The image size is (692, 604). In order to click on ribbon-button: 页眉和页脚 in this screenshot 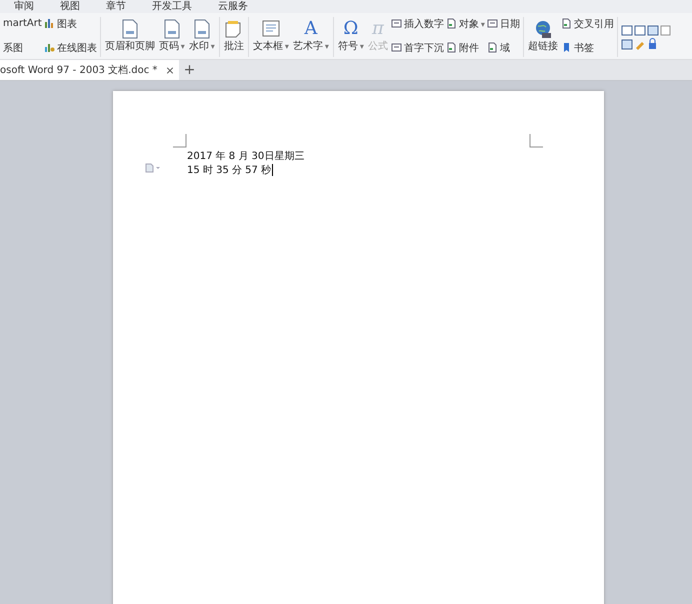, I will do `click(130, 34)`.